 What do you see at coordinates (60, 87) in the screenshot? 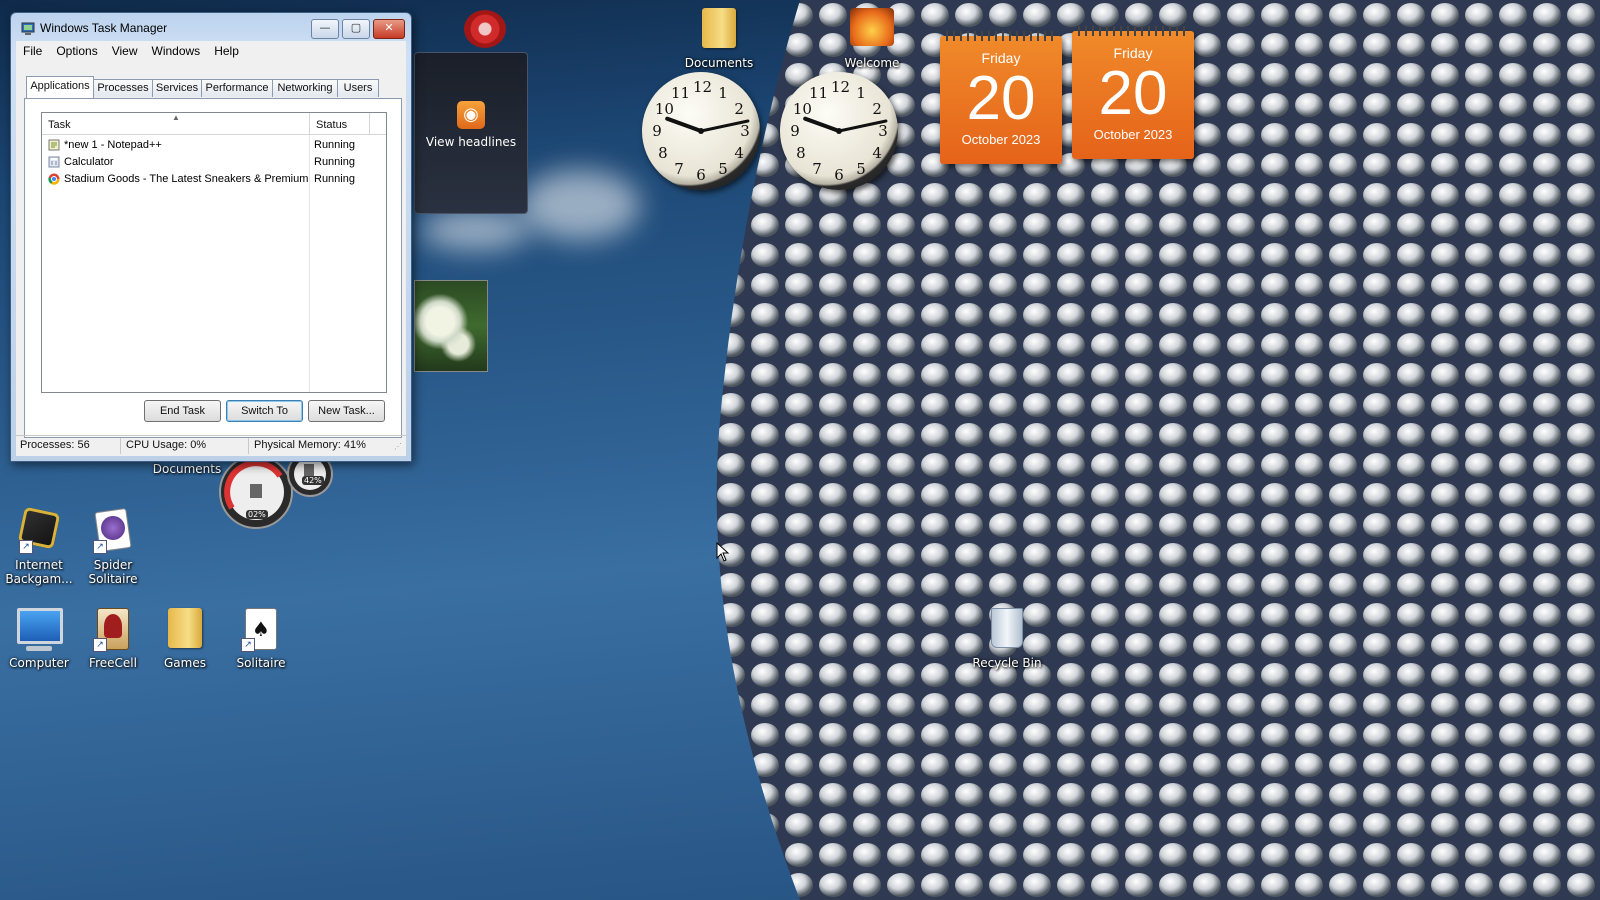
I see `tab-applications: Applications` at bounding box center [60, 87].